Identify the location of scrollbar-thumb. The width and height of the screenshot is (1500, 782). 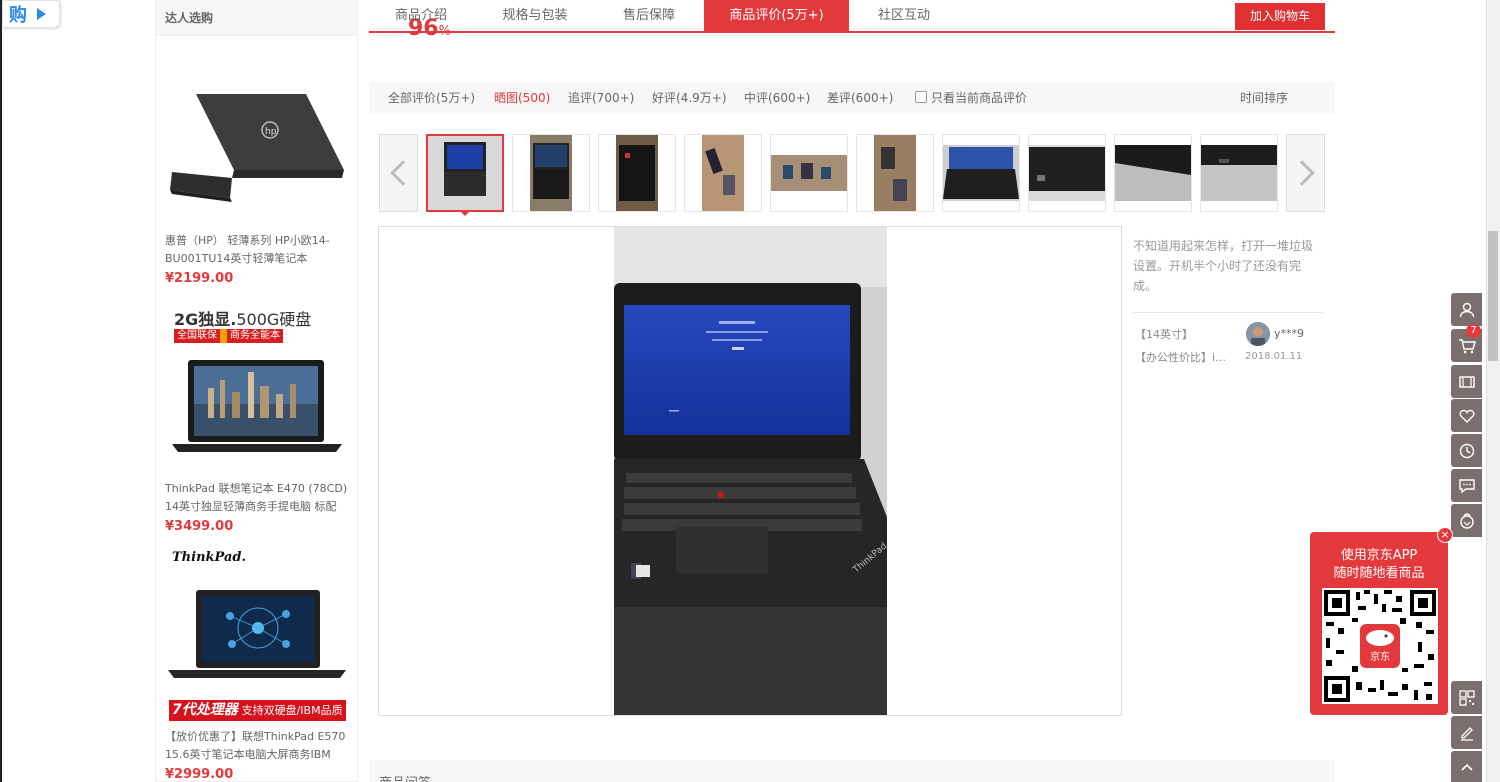
(1493, 296).